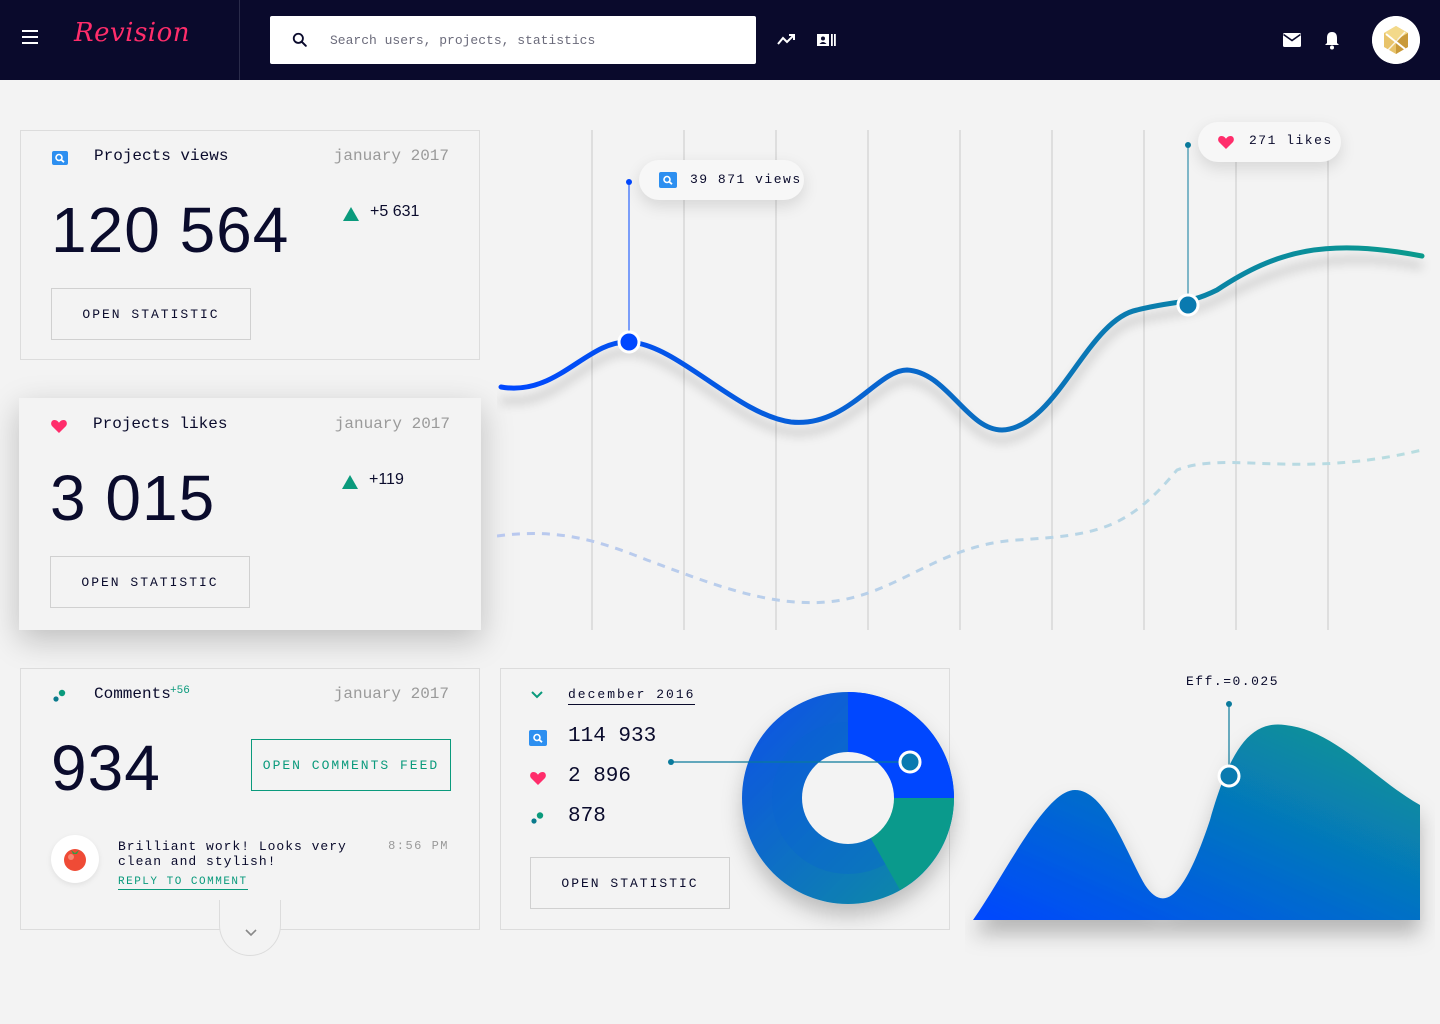 The height and width of the screenshot is (1024, 1440). I want to click on stat-likes: 2 896, so click(600, 776).